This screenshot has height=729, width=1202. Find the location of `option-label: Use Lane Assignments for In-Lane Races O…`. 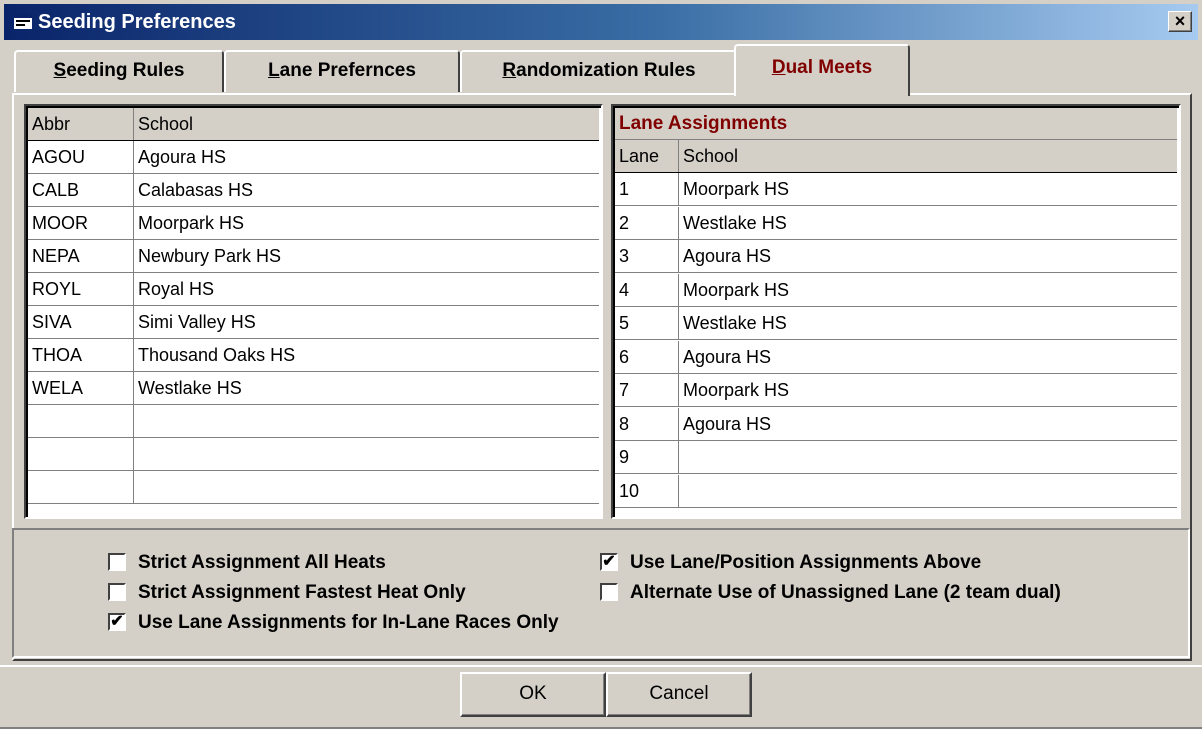

option-label: Use Lane Assignments for In-Lane Races O… is located at coordinates (348, 622).